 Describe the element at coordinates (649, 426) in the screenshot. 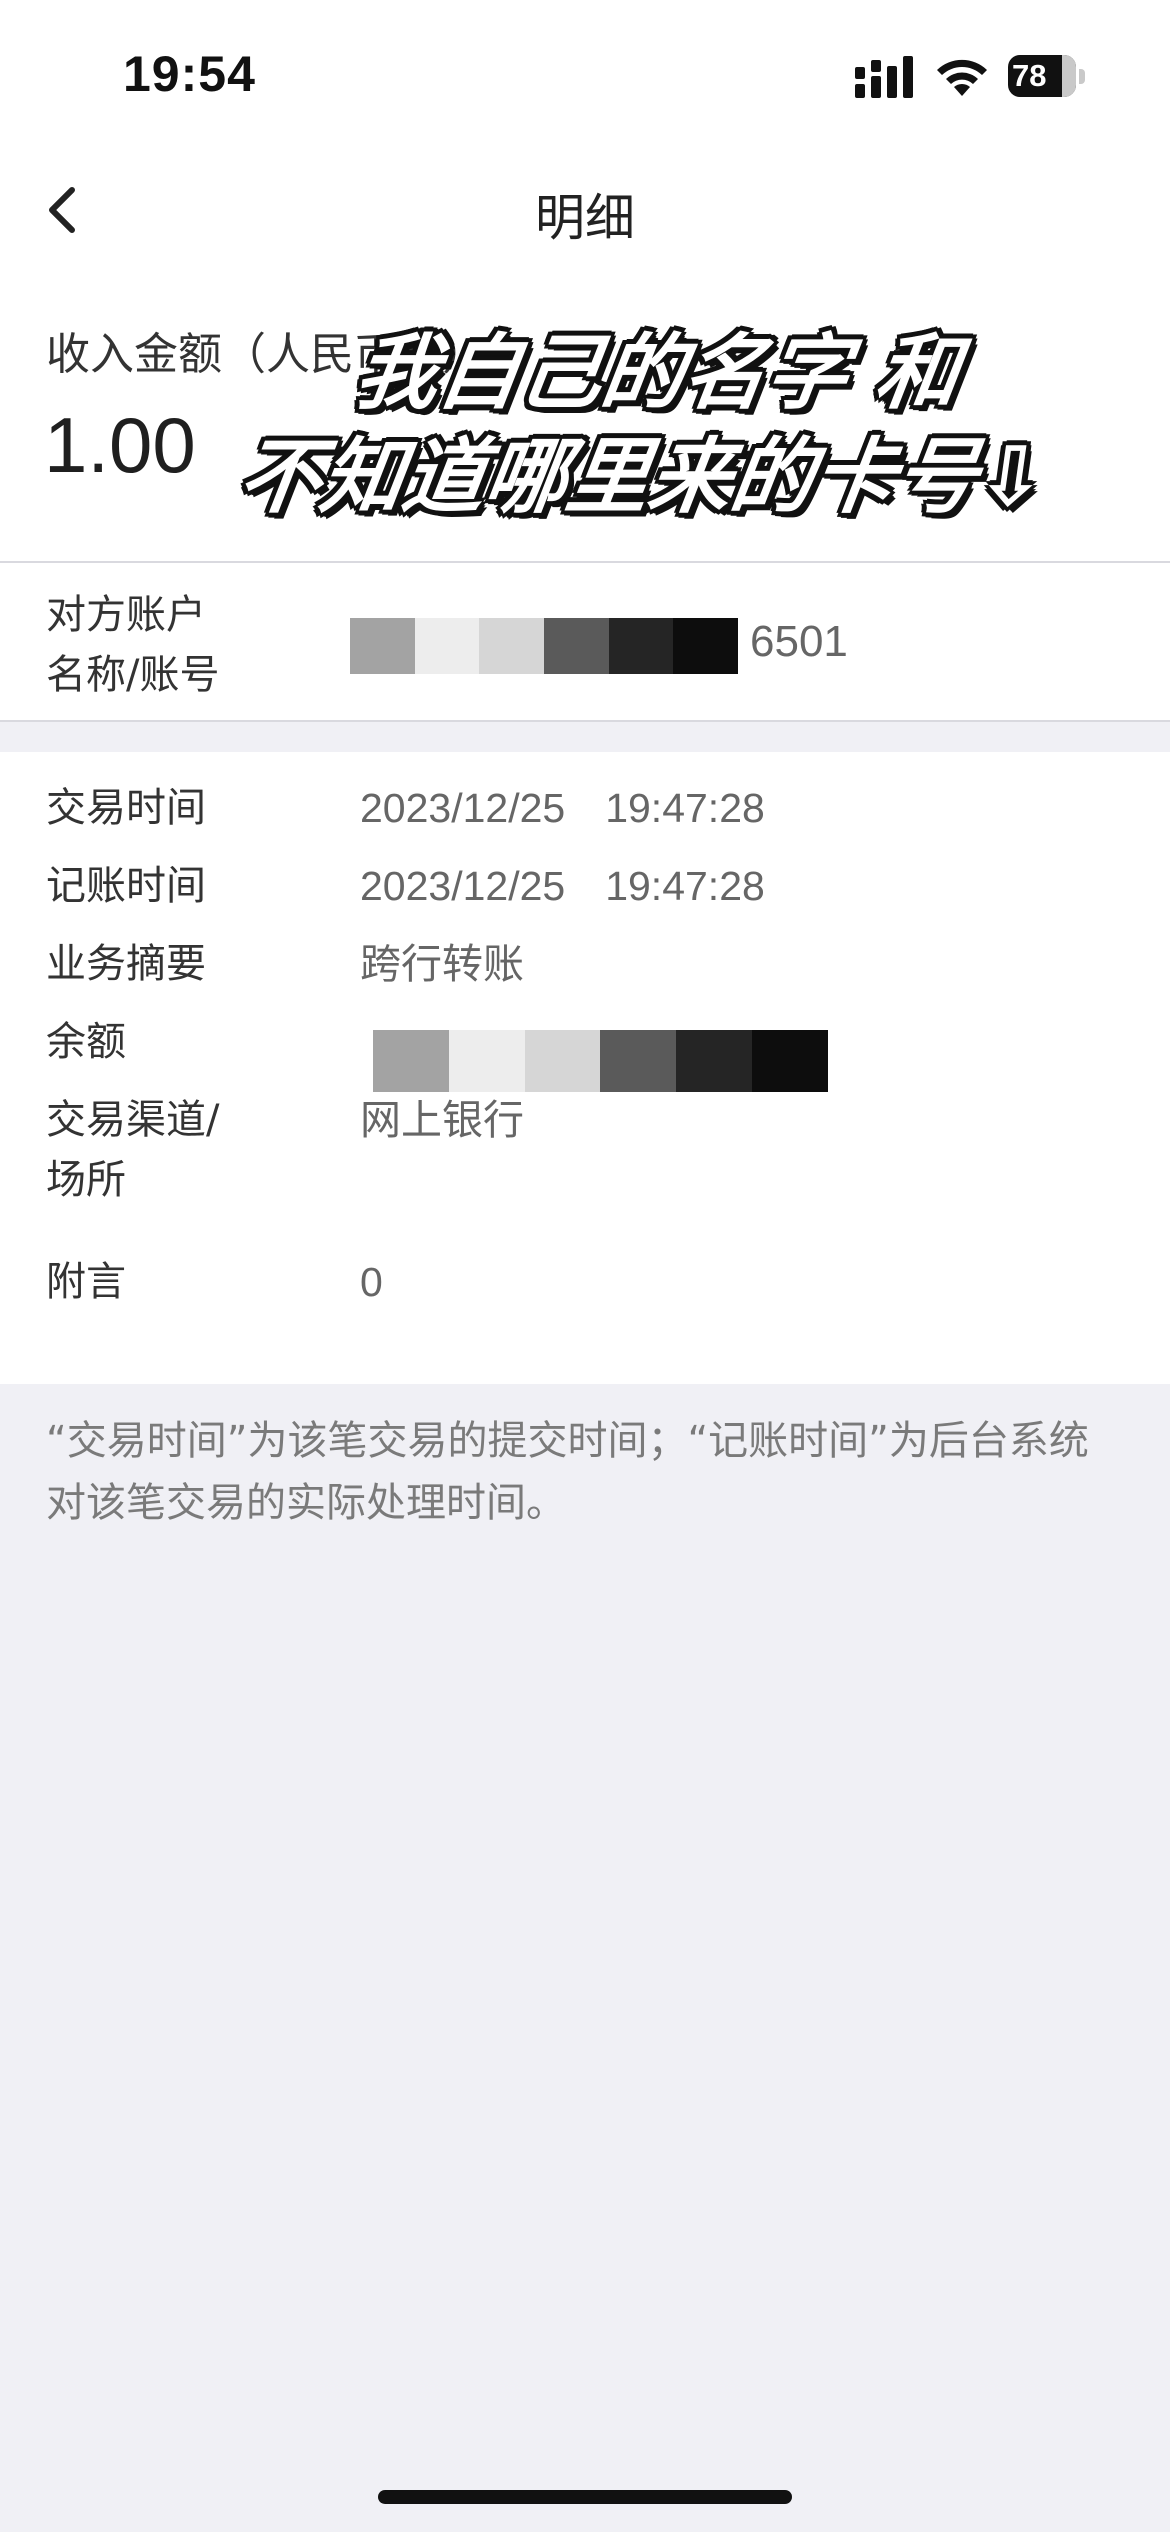

I see `overlay-caption: 我自己的名字 和 不知道哪里来的卡号⇩` at that location.